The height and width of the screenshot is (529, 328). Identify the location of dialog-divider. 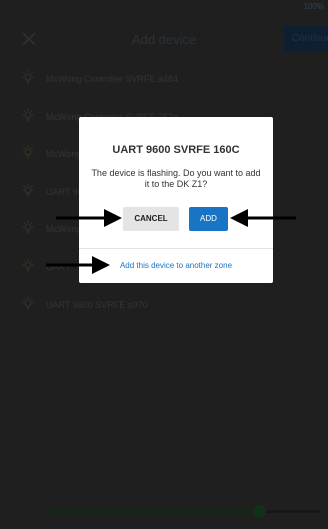
(176, 248).